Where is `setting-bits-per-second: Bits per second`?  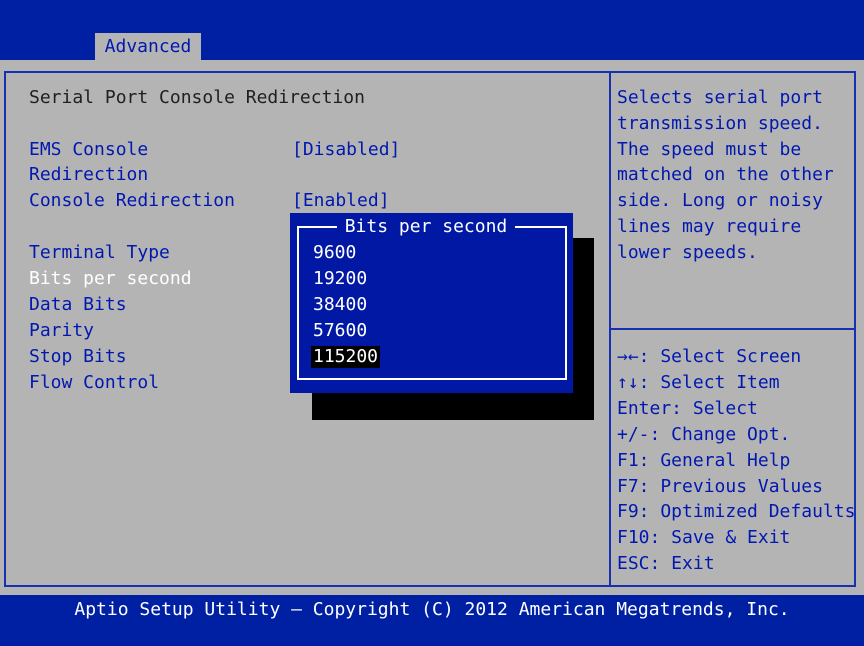 setting-bits-per-second: Bits per second is located at coordinates (110, 279).